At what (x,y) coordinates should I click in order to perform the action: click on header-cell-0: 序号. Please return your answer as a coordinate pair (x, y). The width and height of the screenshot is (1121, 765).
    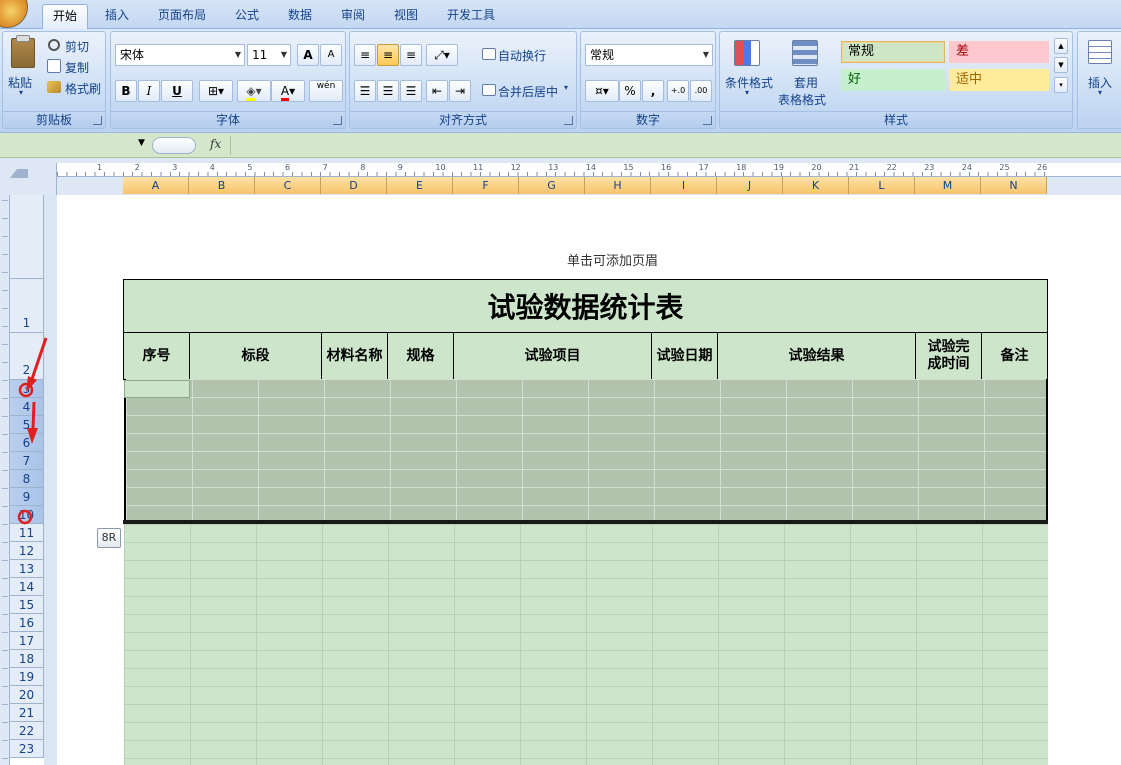
    Looking at the image, I should click on (156, 356).